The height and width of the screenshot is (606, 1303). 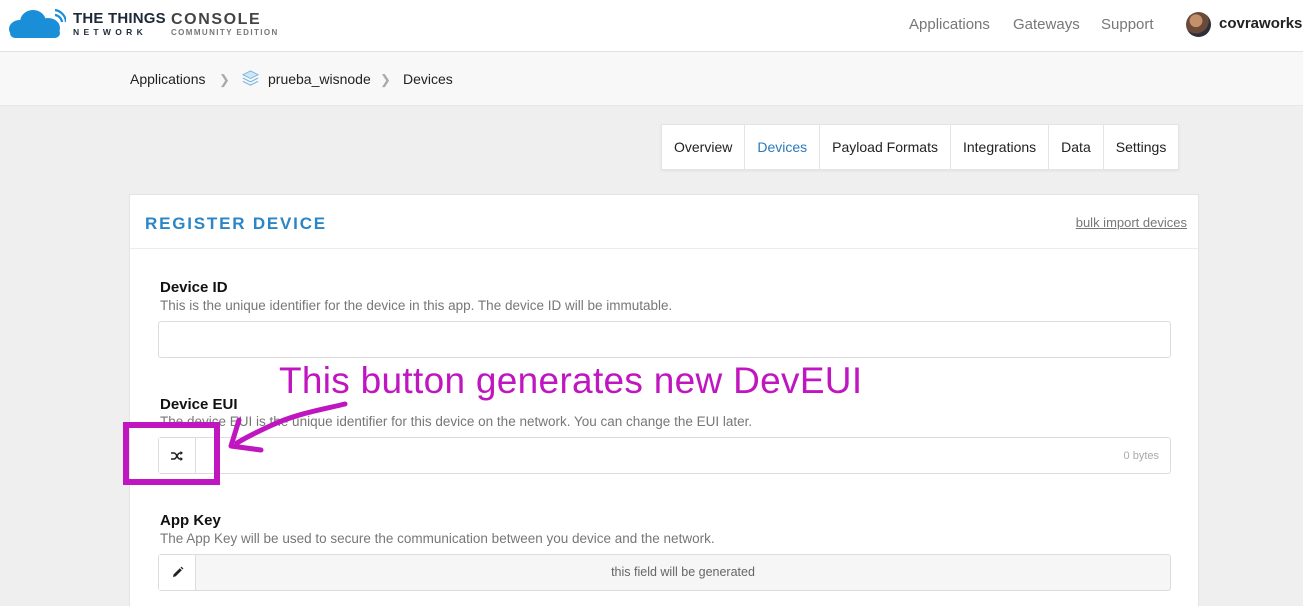 What do you see at coordinates (119, 18) in the screenshot?
I see `brand-top-text: THE THINGS` at bounding box center [119, 18].